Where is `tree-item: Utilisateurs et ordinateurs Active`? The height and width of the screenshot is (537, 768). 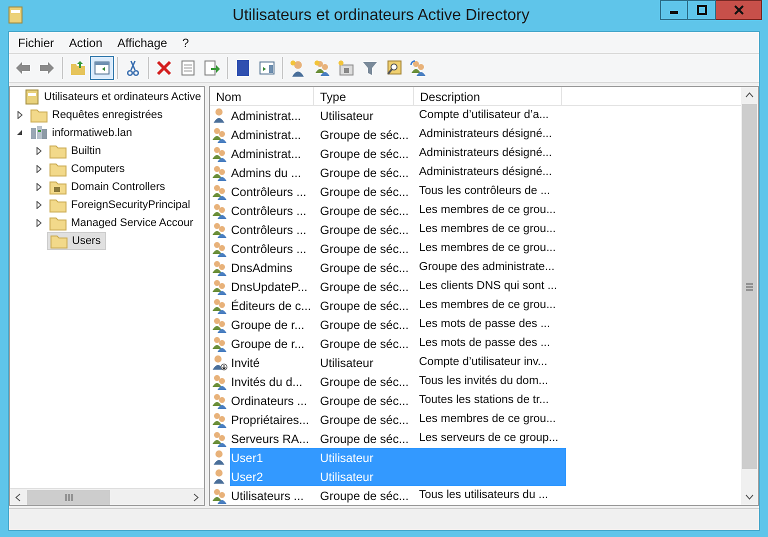 tree-item: Utilisateurs et ordinateurs Active is located at coordinates (113, 97).